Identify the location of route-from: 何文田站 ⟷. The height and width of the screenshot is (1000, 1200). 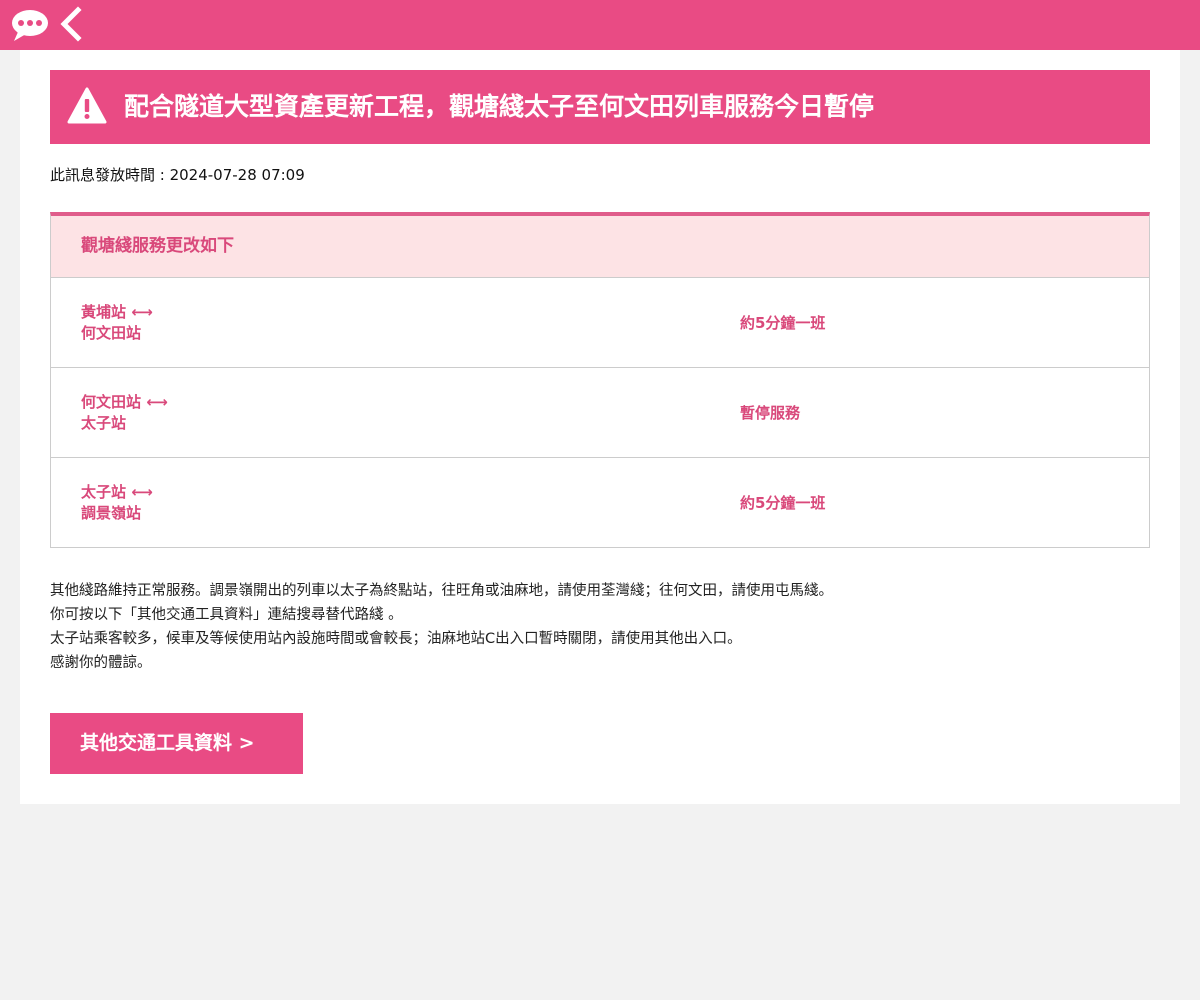
(124, 402).